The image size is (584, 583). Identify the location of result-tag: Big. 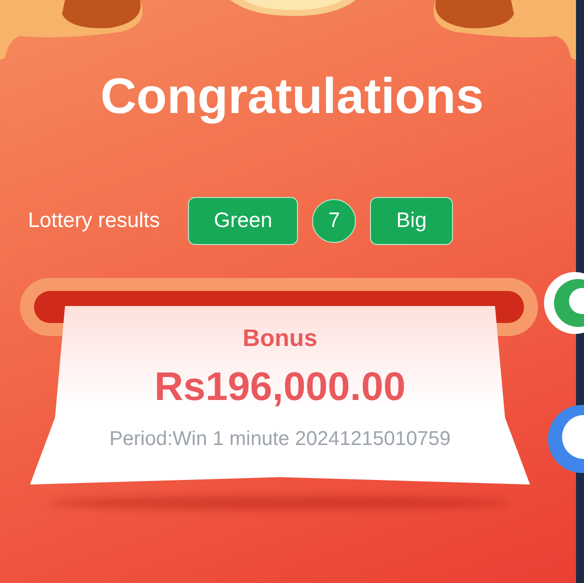
(411, 221).